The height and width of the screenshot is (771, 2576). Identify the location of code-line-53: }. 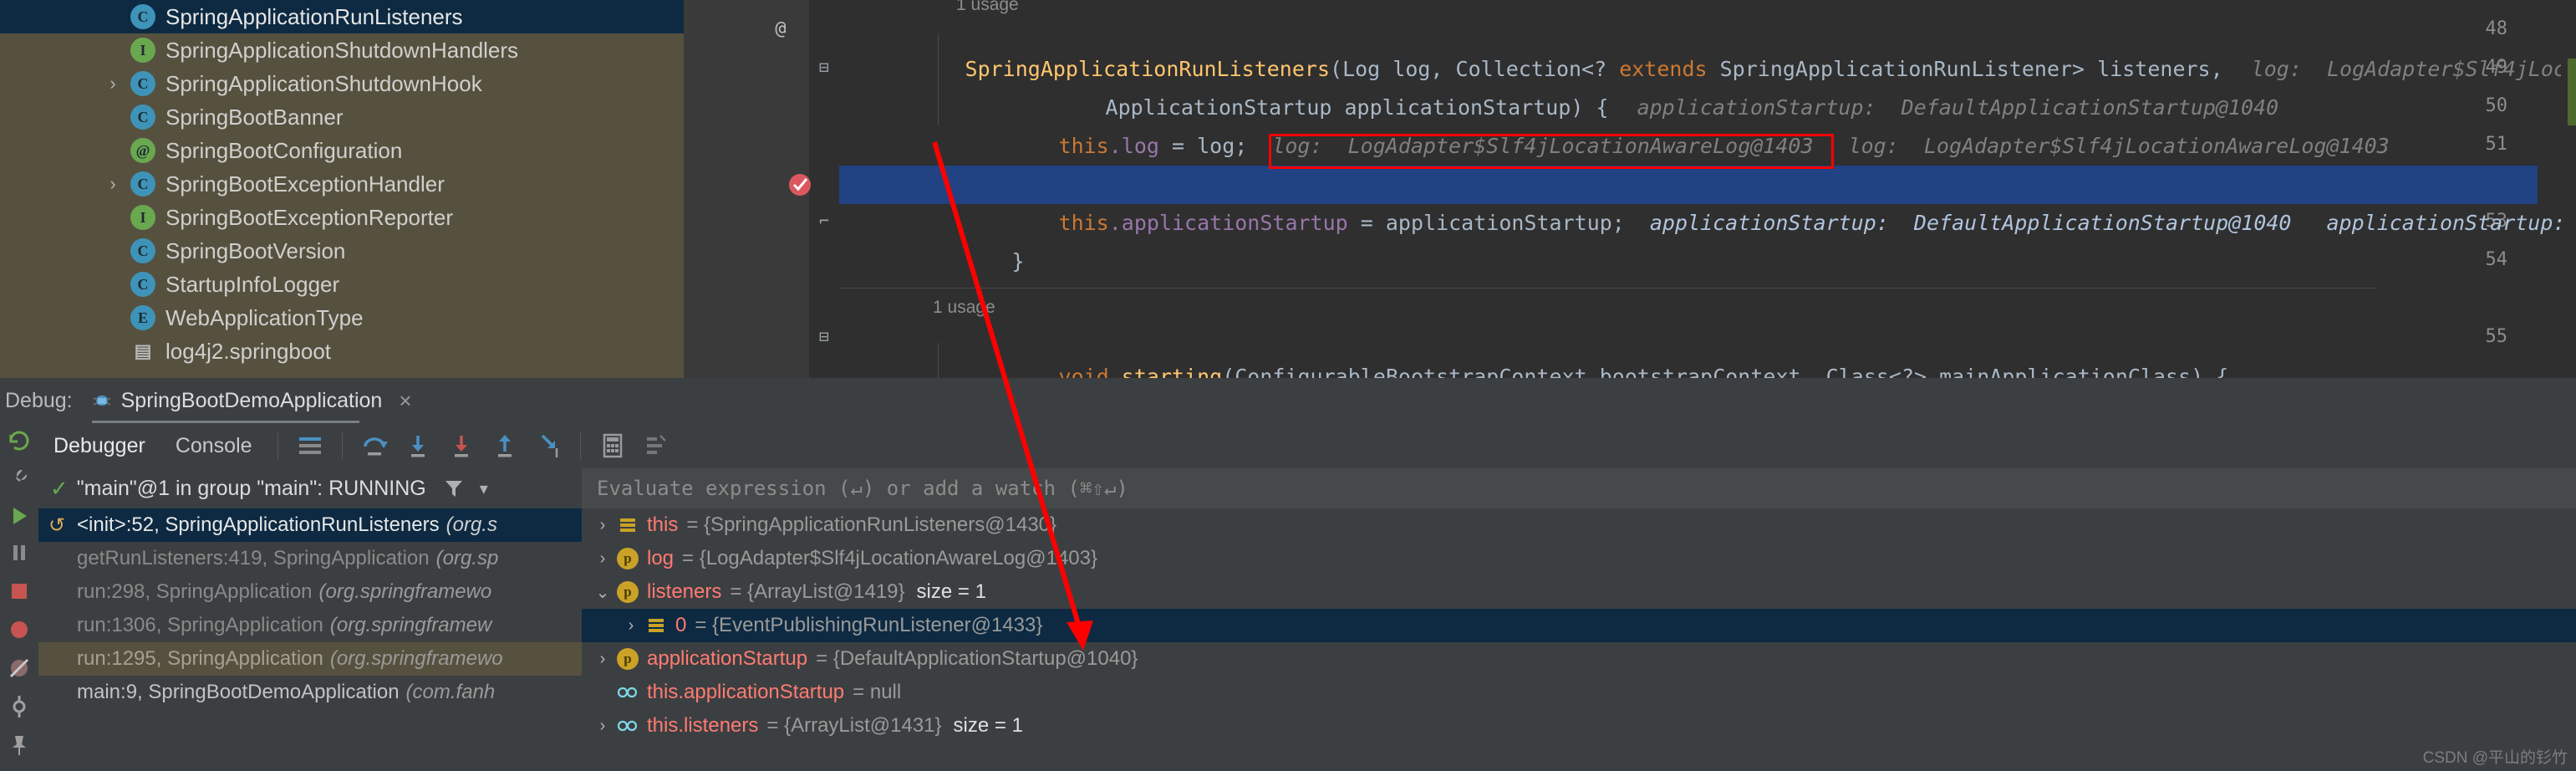
(955, 239).